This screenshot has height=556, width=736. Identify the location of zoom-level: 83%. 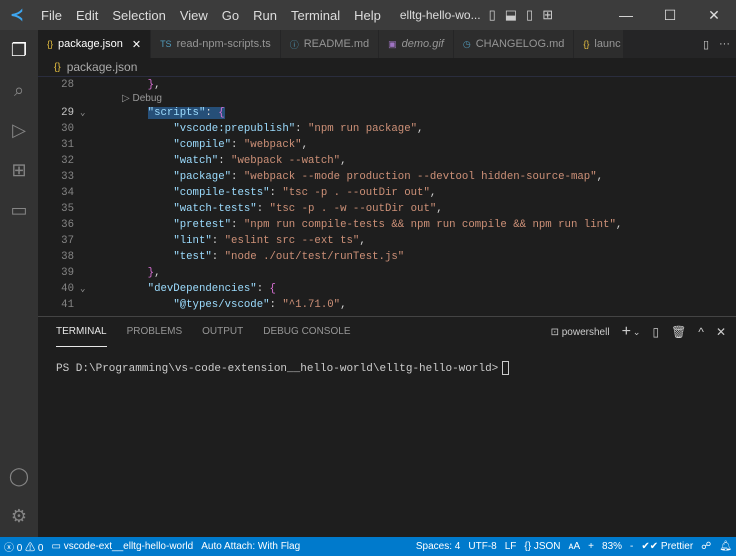
(612, 546).